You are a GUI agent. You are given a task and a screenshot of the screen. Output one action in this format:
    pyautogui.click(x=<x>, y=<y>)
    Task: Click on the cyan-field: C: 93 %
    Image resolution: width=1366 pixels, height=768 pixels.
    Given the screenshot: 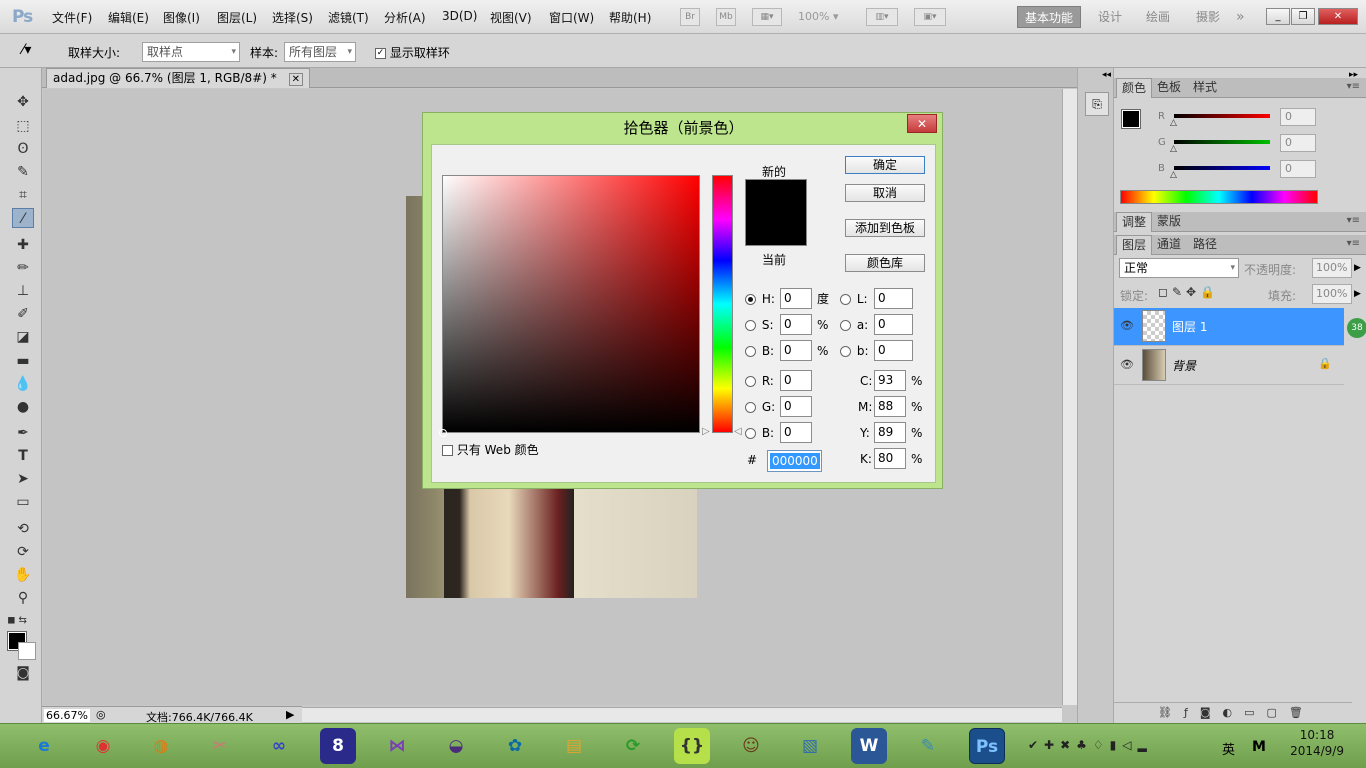 What is the action you would take?
    pyautogui.click(x=895, y=381)
    